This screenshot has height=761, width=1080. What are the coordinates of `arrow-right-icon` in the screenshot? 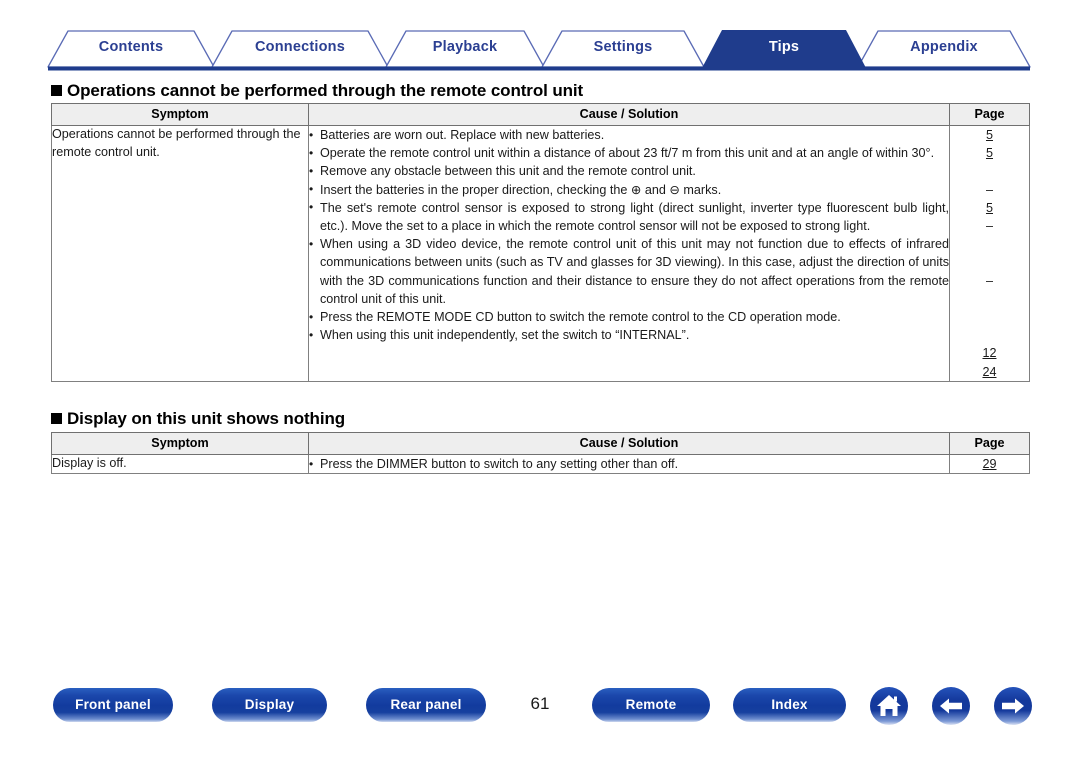 It's located at (1013, 706).